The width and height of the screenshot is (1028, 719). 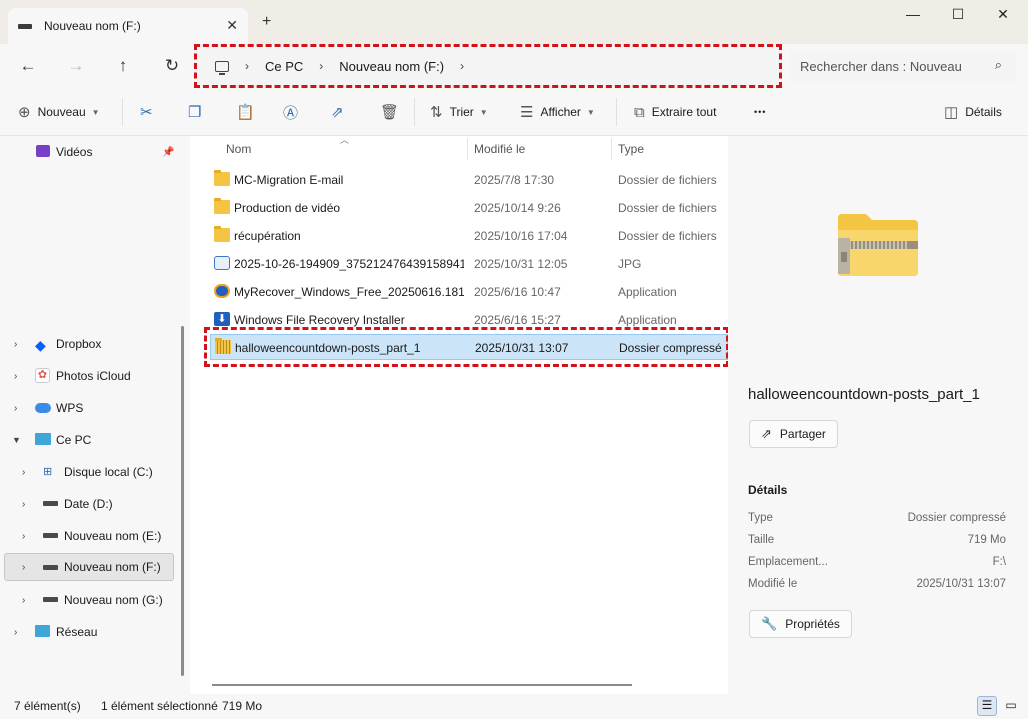 What do you see at coordinates (517, 208) in the screenshot?
I see `file-date: 2025/10/14 9:26` at bounding box center [517, 208].